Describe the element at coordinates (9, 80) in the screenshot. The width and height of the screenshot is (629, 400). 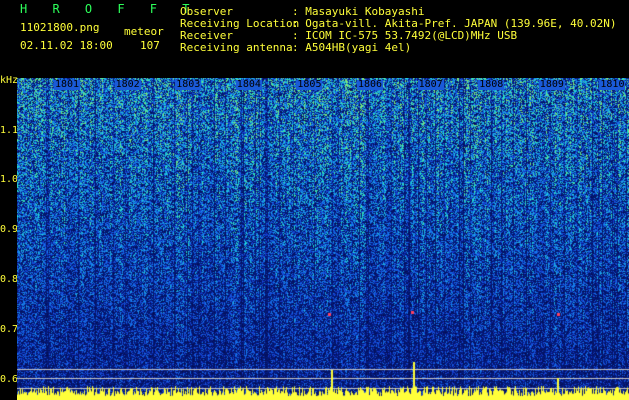
I see `axis-unit-label: kHz` at that location.